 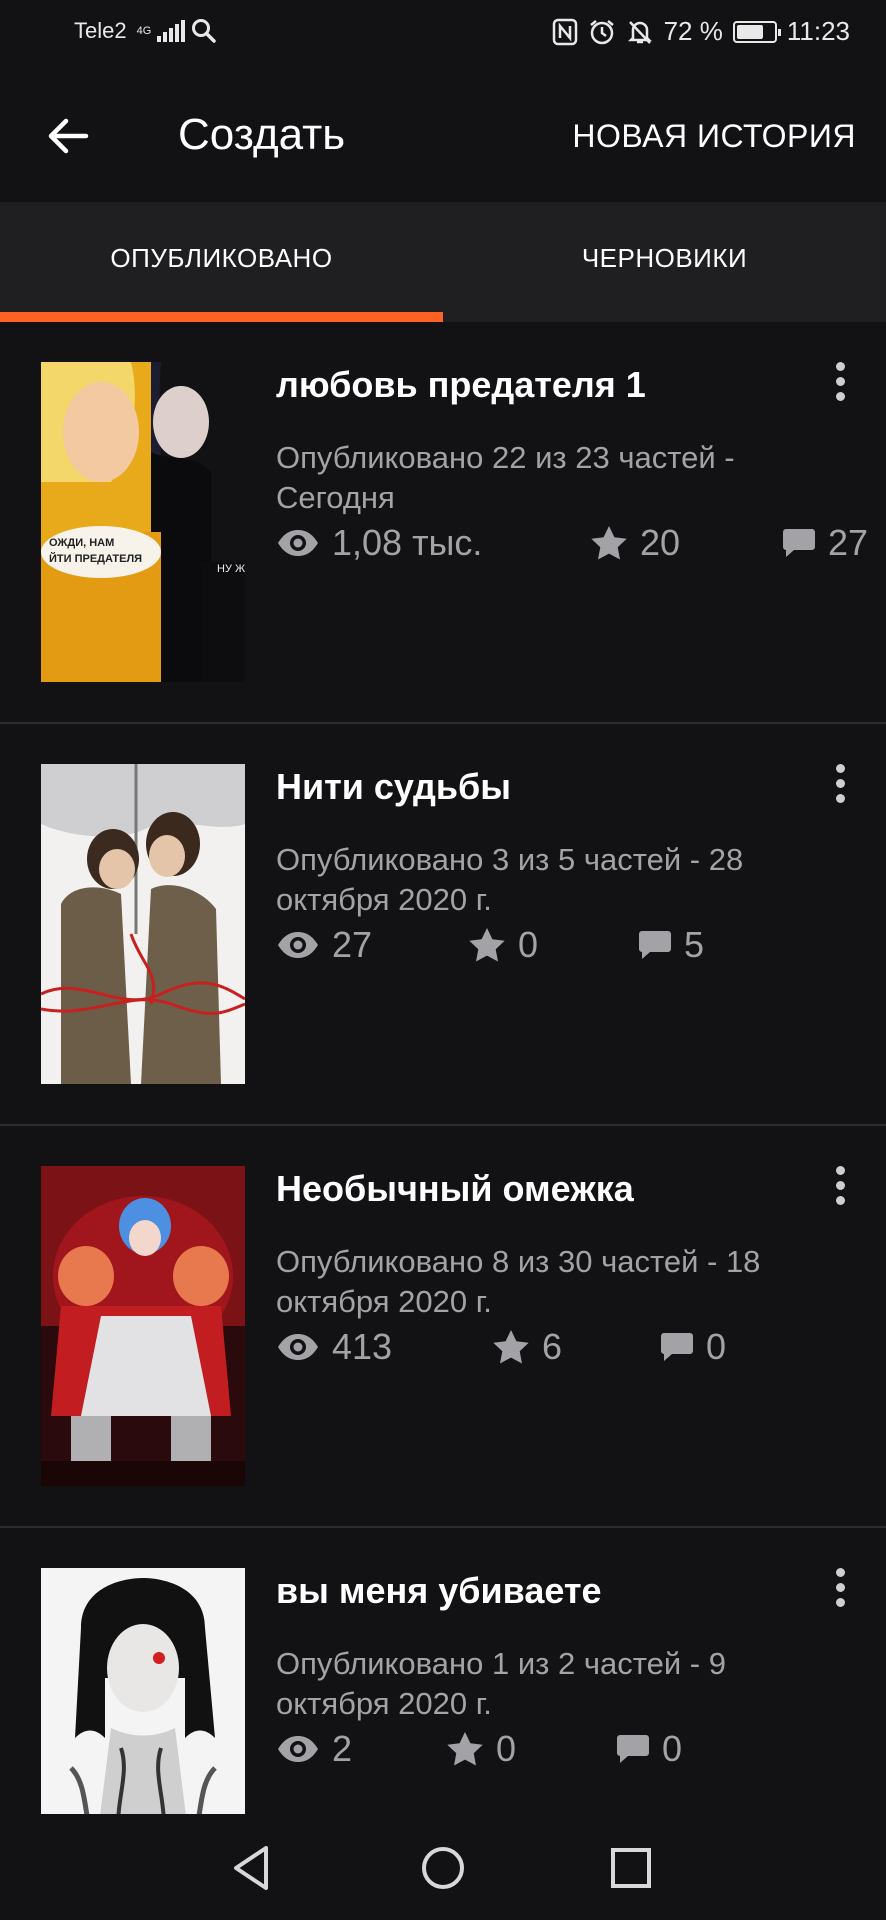 I want to click on votes-count: 20, so click(x=660, y=542).